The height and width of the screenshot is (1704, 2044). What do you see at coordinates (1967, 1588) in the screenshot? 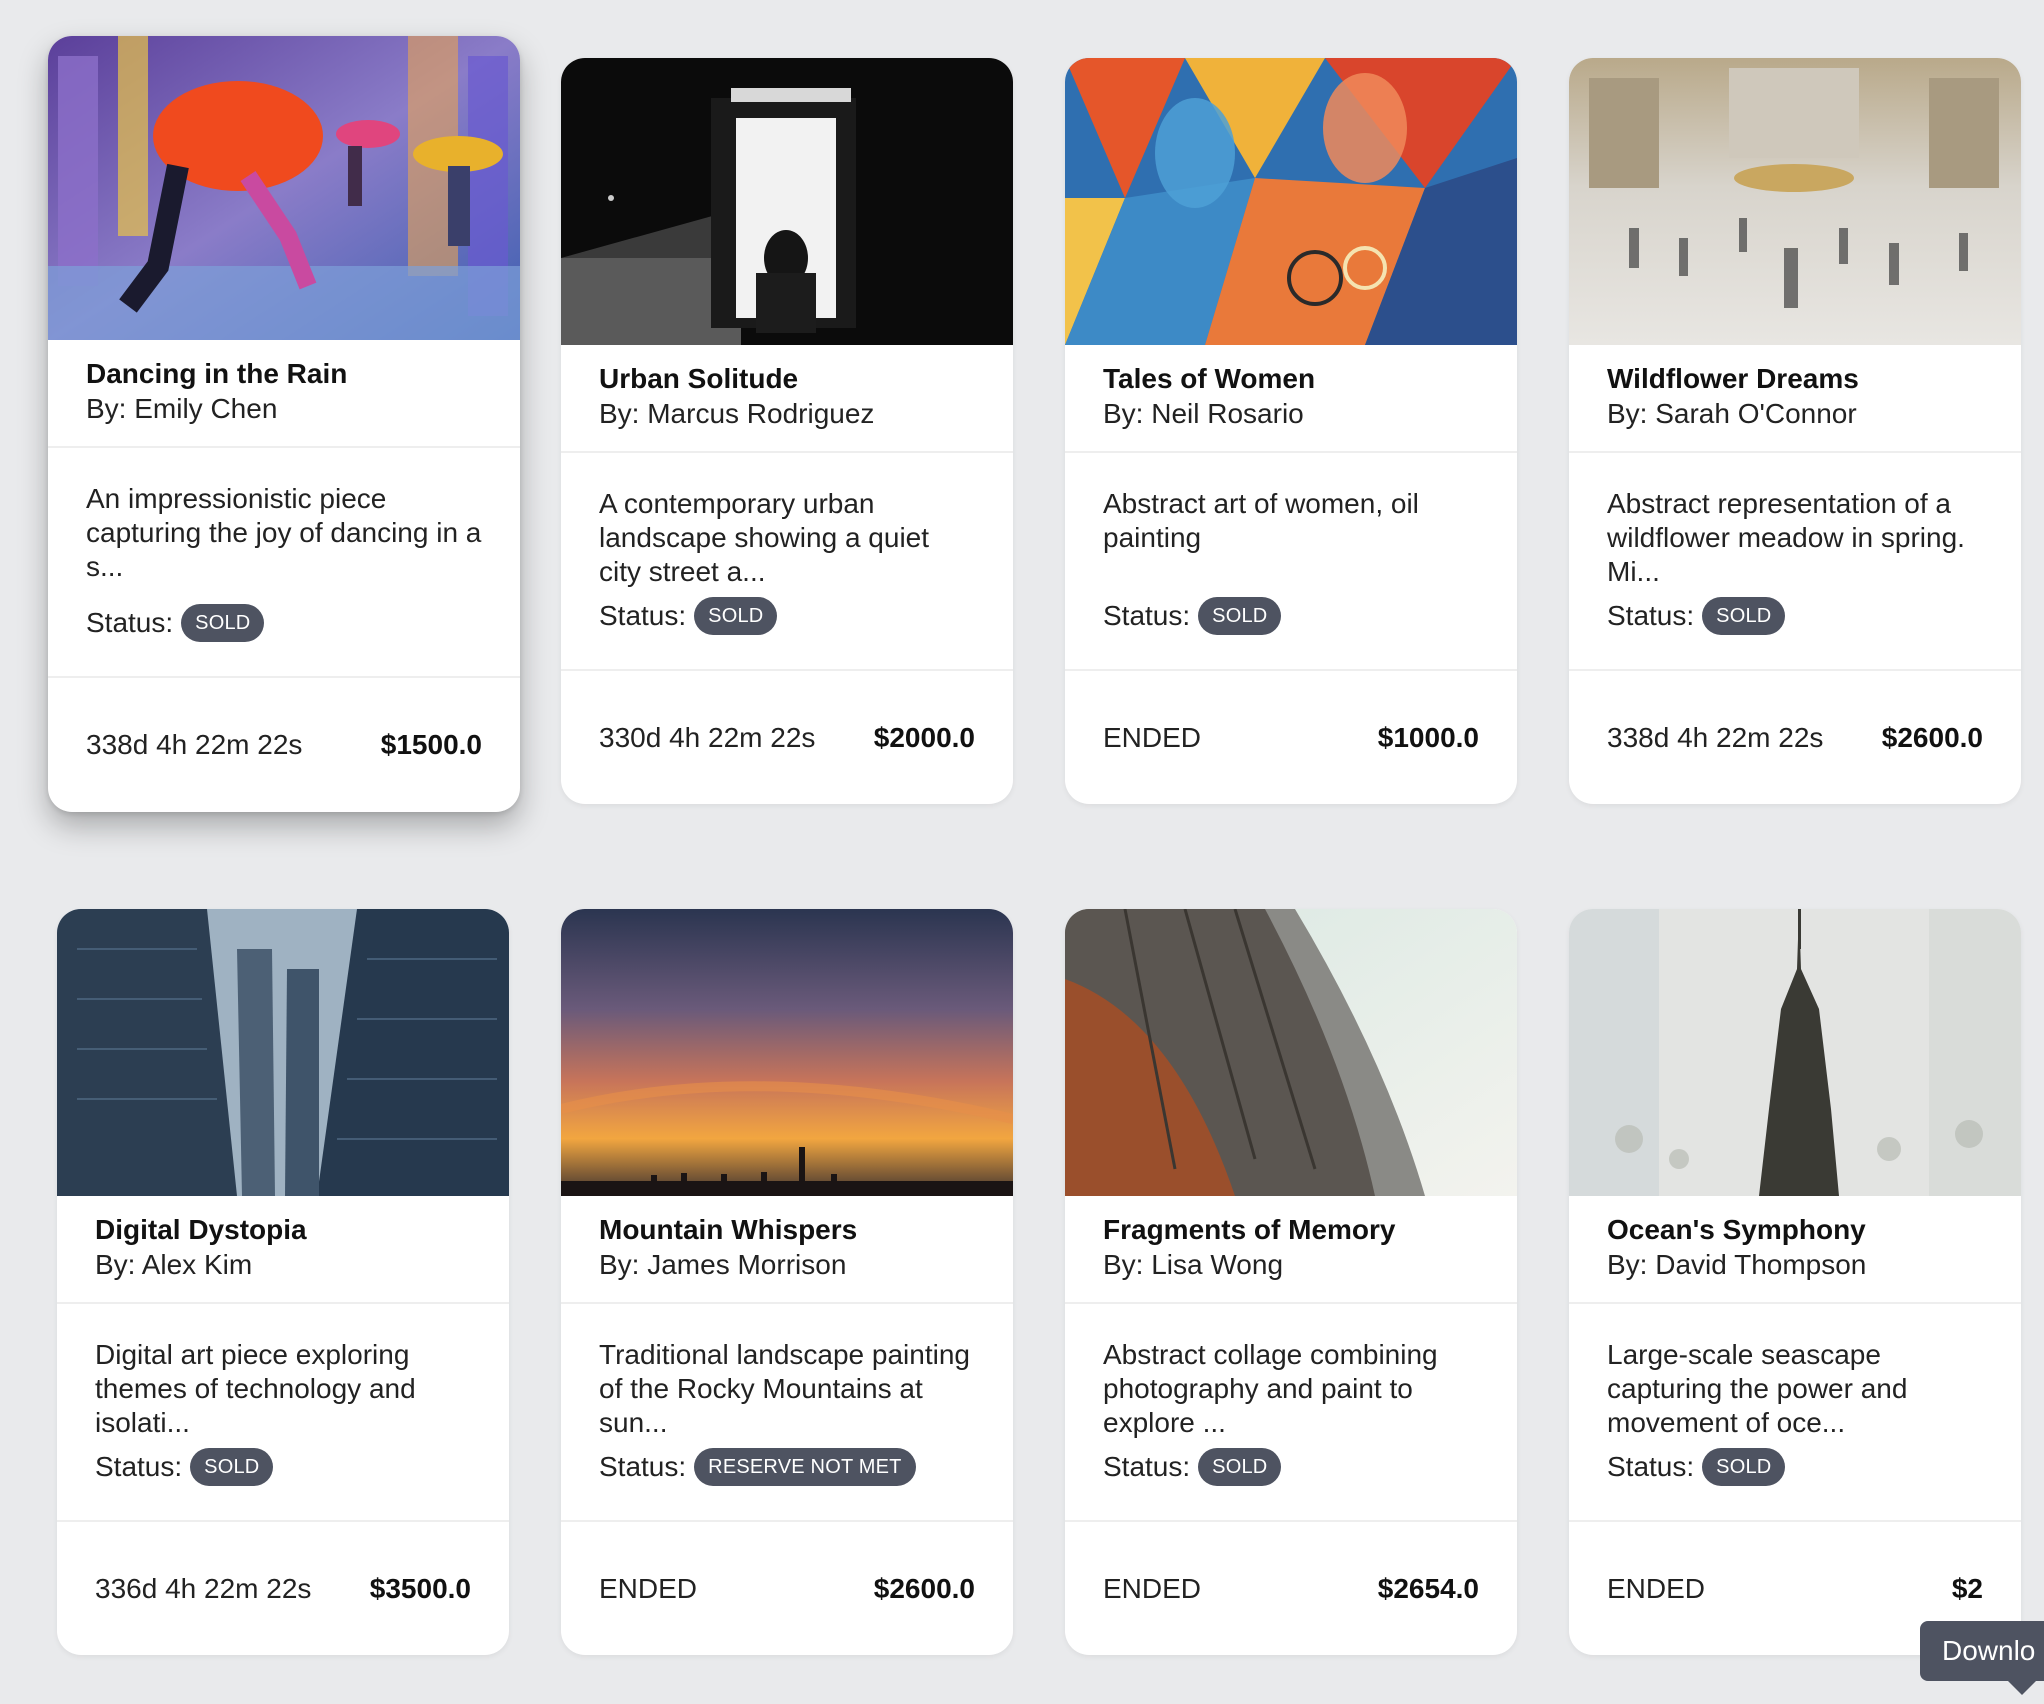
I see `price: $2` at bounding box center [1967, 1588].